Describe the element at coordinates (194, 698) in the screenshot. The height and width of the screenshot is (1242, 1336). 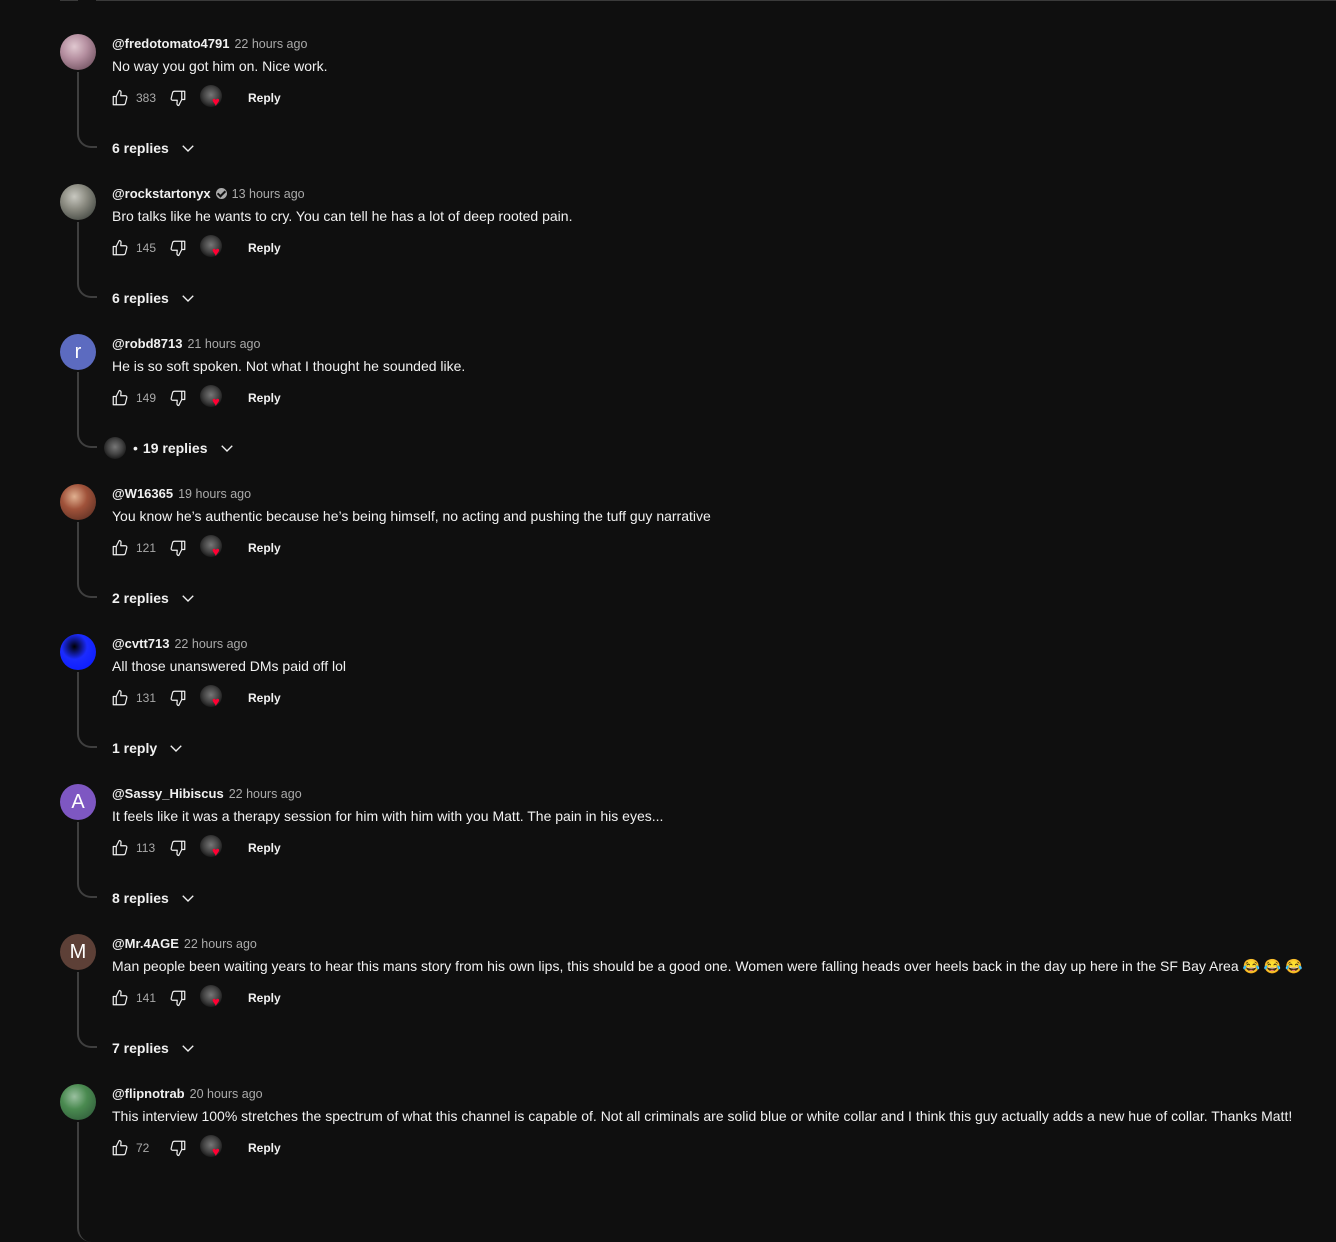
I see `comment-toolbar: 131 ♥ Reply` at that location.